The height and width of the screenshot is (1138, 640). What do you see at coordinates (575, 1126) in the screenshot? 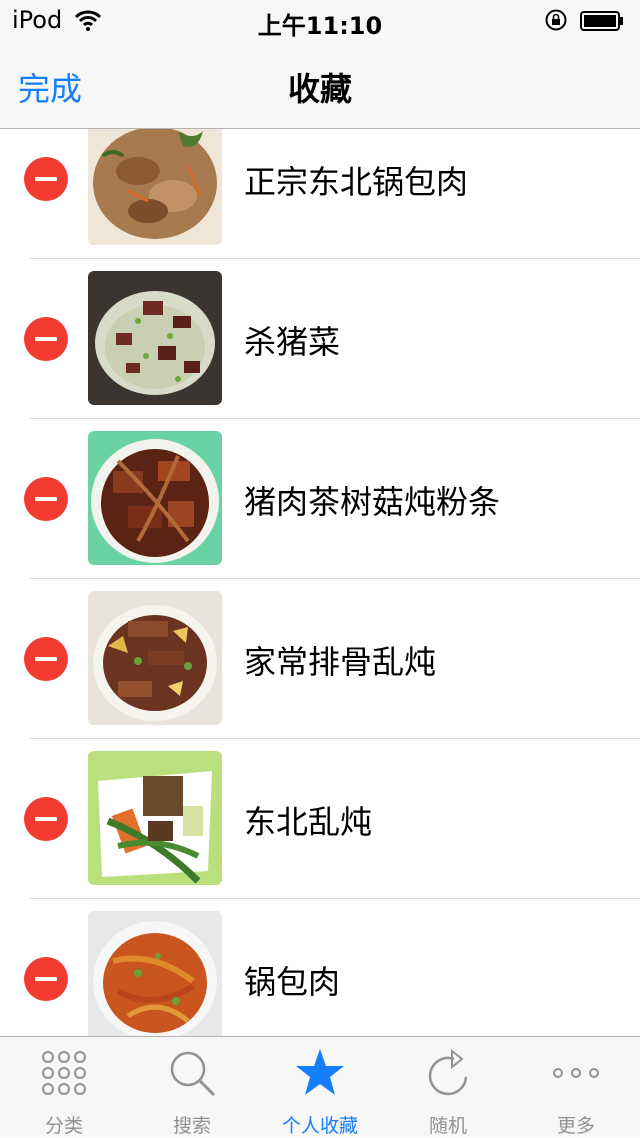
I see `tab-label: 更多` at bounding box center [575, 1126].